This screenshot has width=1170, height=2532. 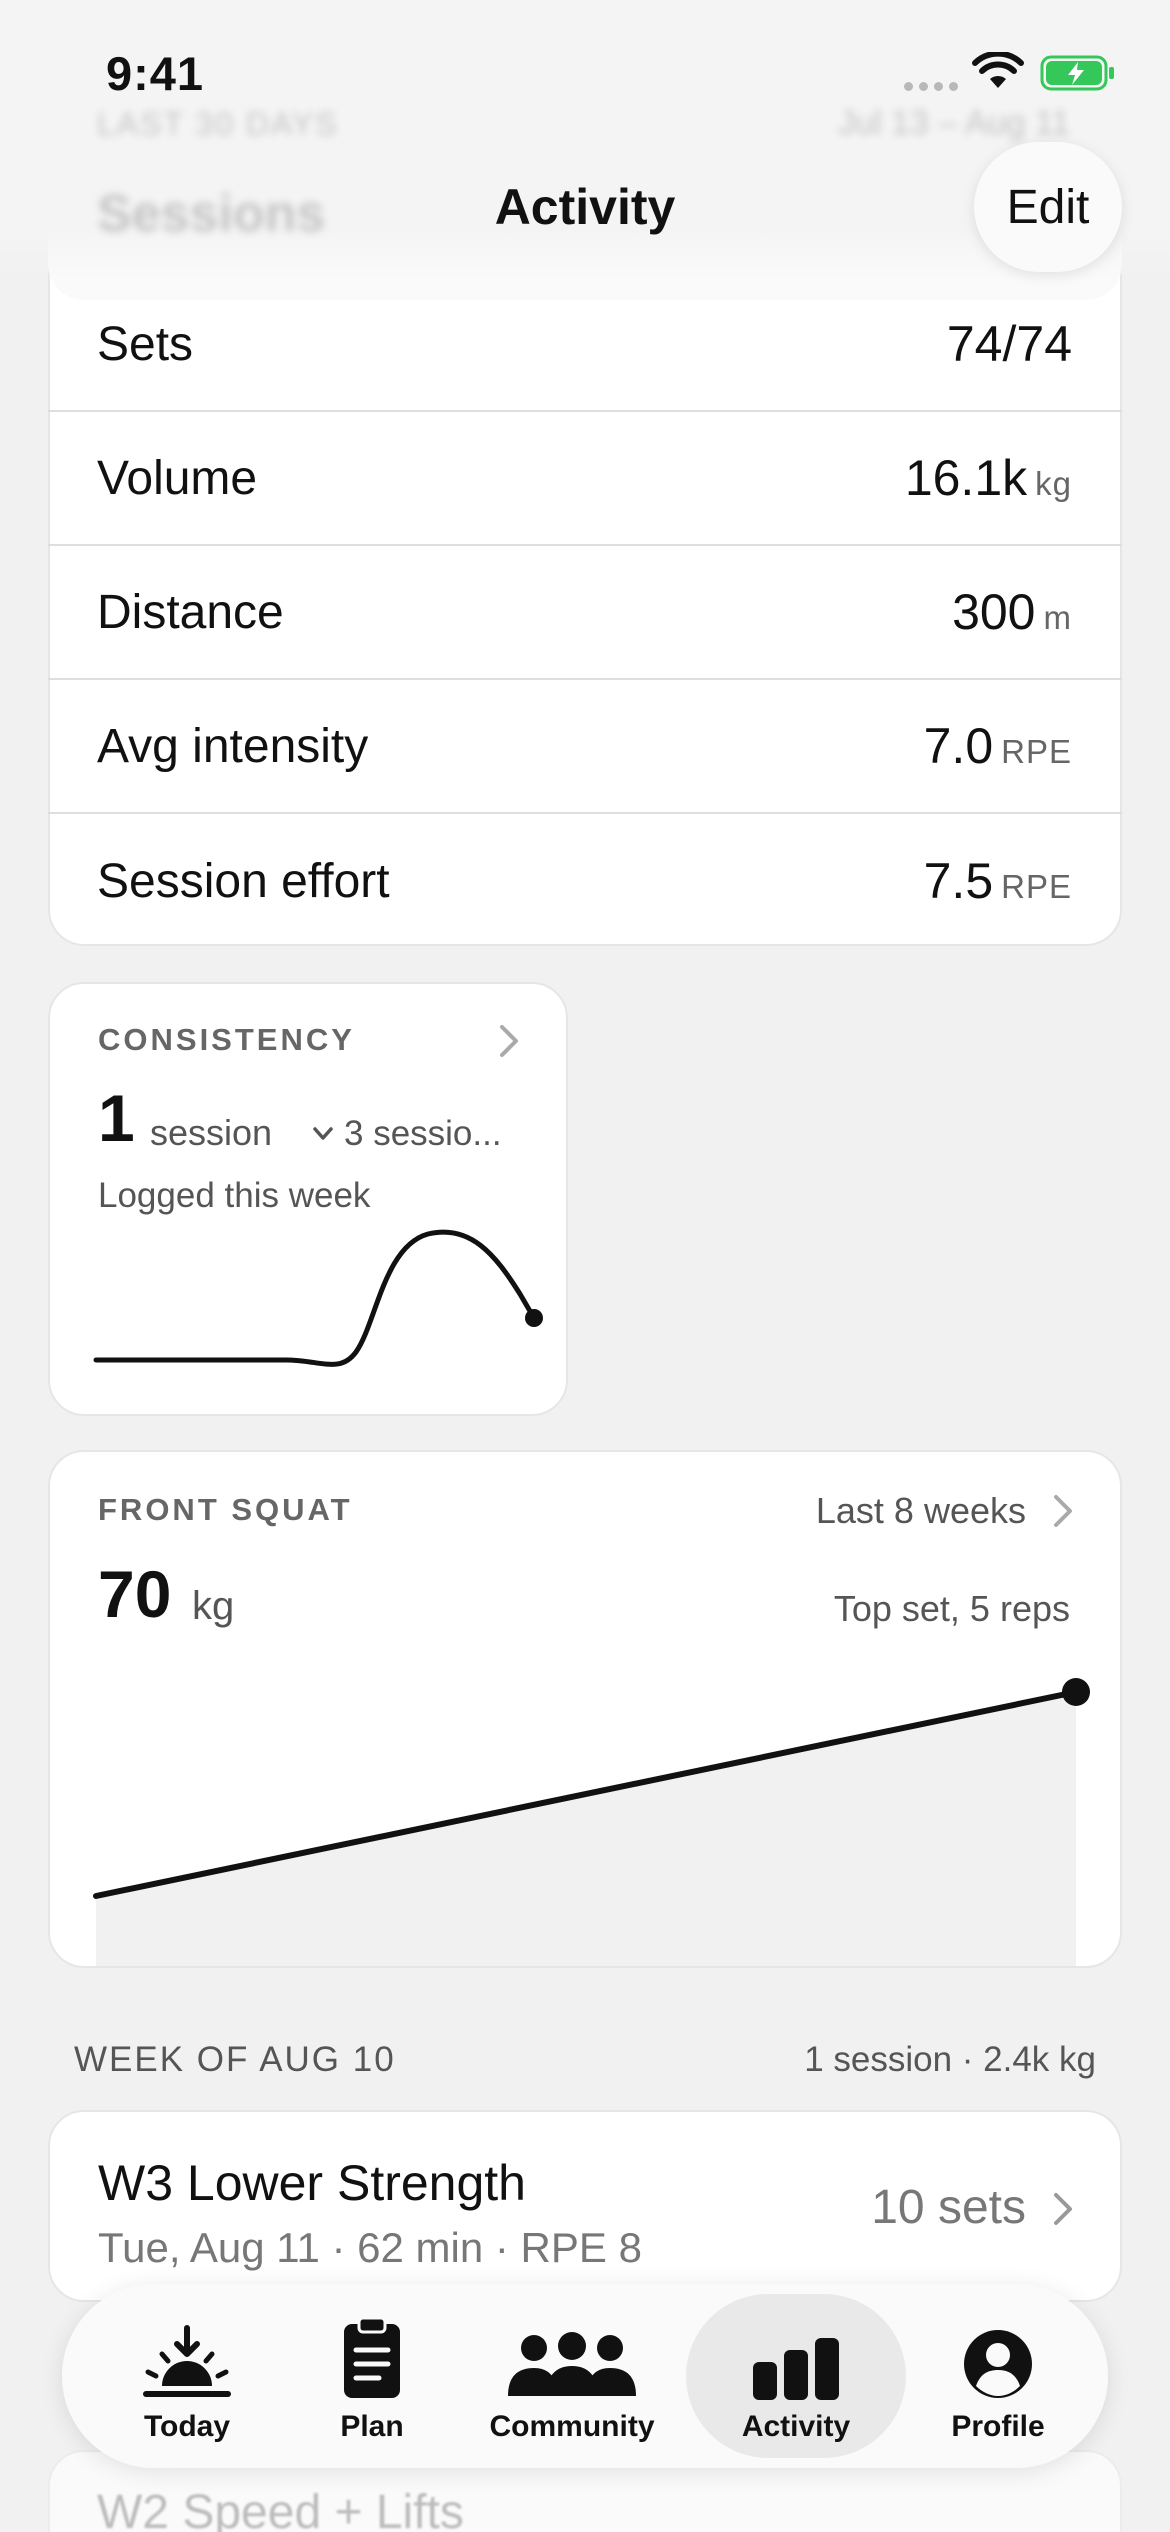 What do you see at coordinates (948, 2207) in the screenshot?
I see `session-sets: 10 sets` at bounding box center [948, 2207].